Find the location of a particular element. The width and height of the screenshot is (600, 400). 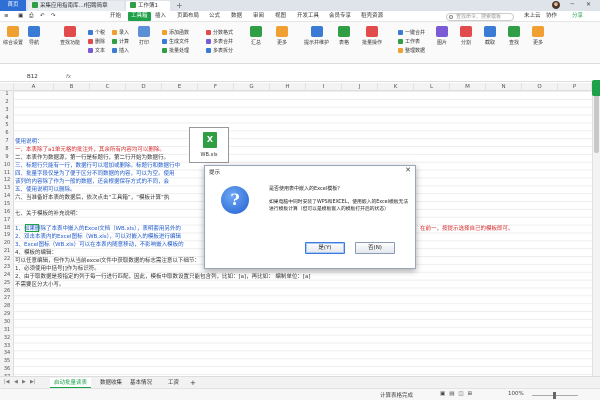

row-header: 3 is located at coordinates (7, 111).